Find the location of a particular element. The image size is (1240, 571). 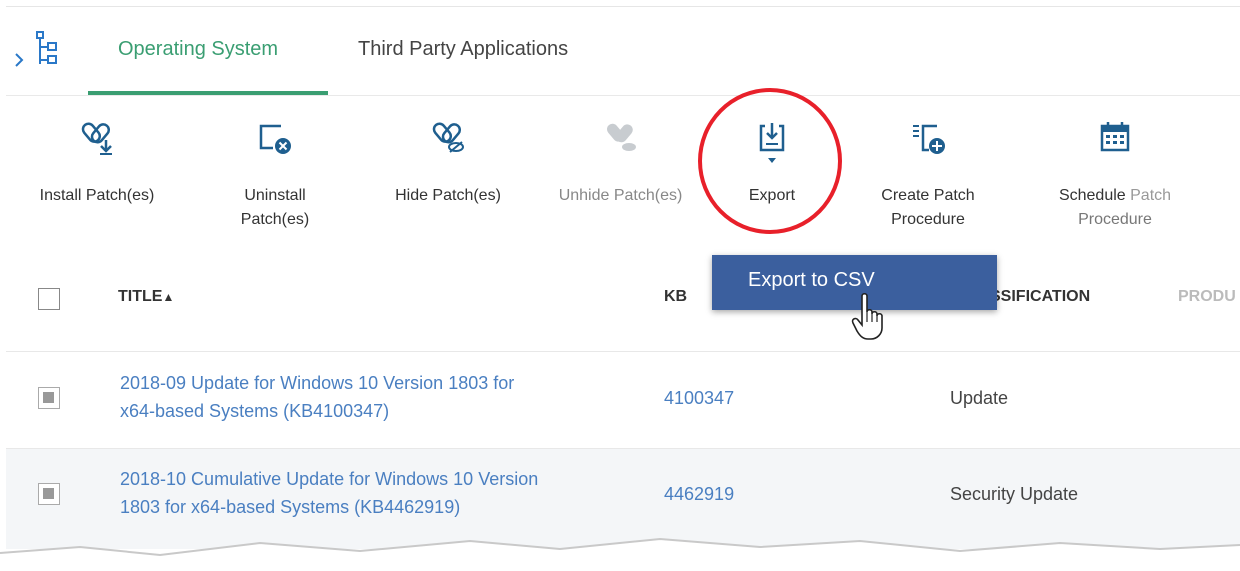

kb-column-header: KB is located at coordinates (675, 297).